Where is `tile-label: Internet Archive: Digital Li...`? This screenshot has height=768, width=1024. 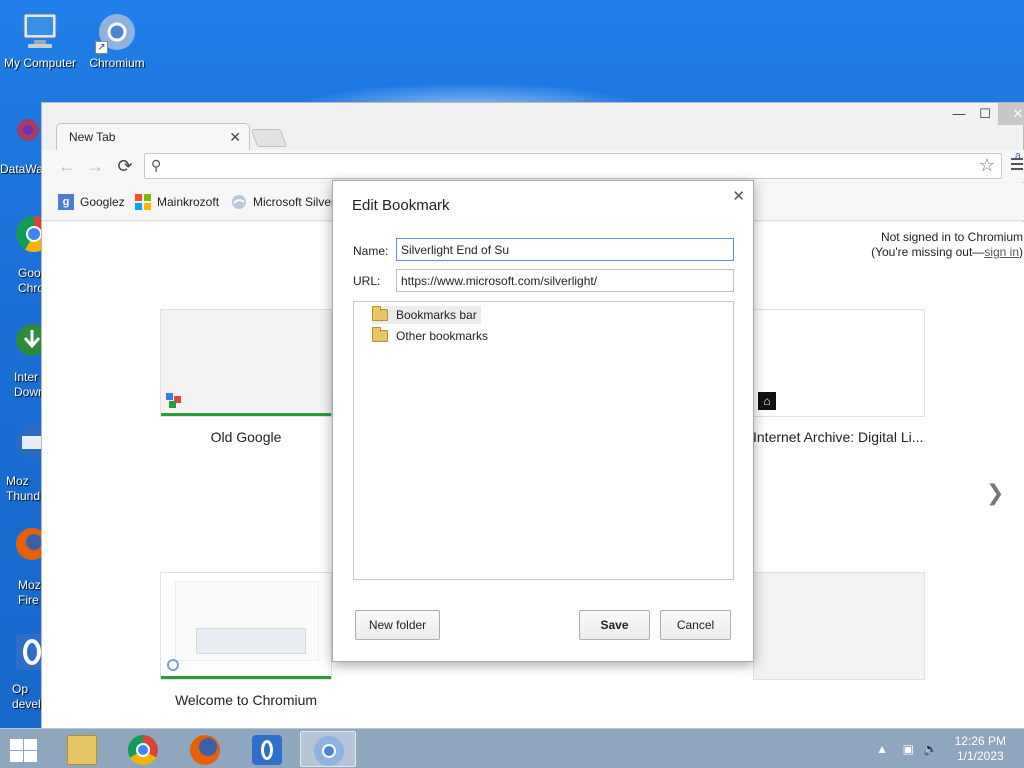 tile-label: Internet Archive: Digital Li... is located at coordinates (838, 437).